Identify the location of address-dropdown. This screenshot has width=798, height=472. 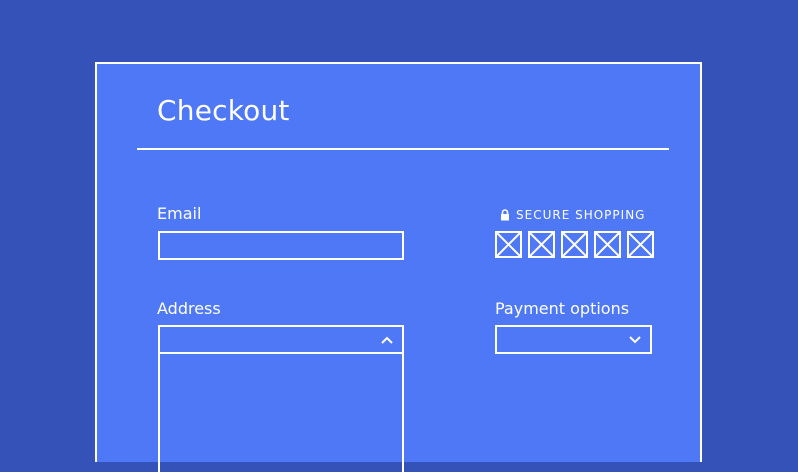
(281, 339).